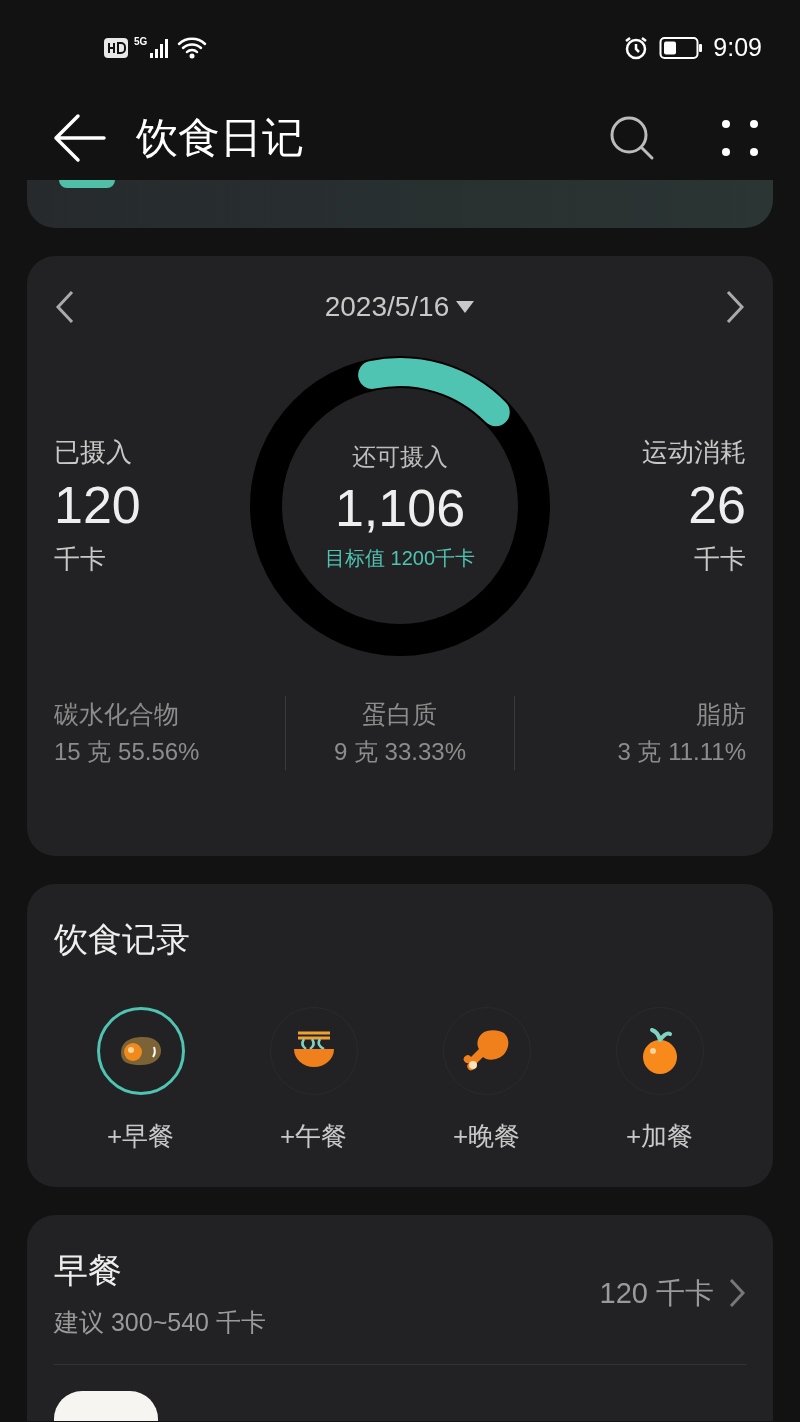  What do you see at coordinates (681, 751) in the screenshot?
I see `macro-amount: 3 克 11.11%` at bounding box center [681, 751].